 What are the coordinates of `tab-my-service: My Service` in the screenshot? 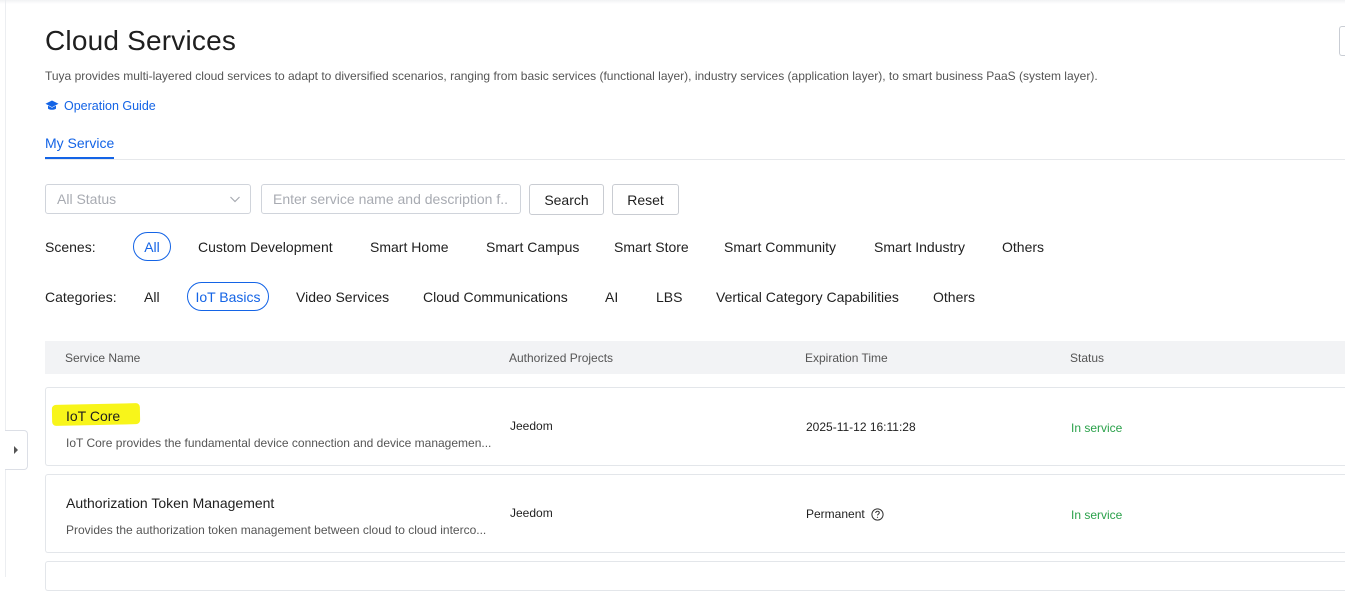 It's located at (80, 147).